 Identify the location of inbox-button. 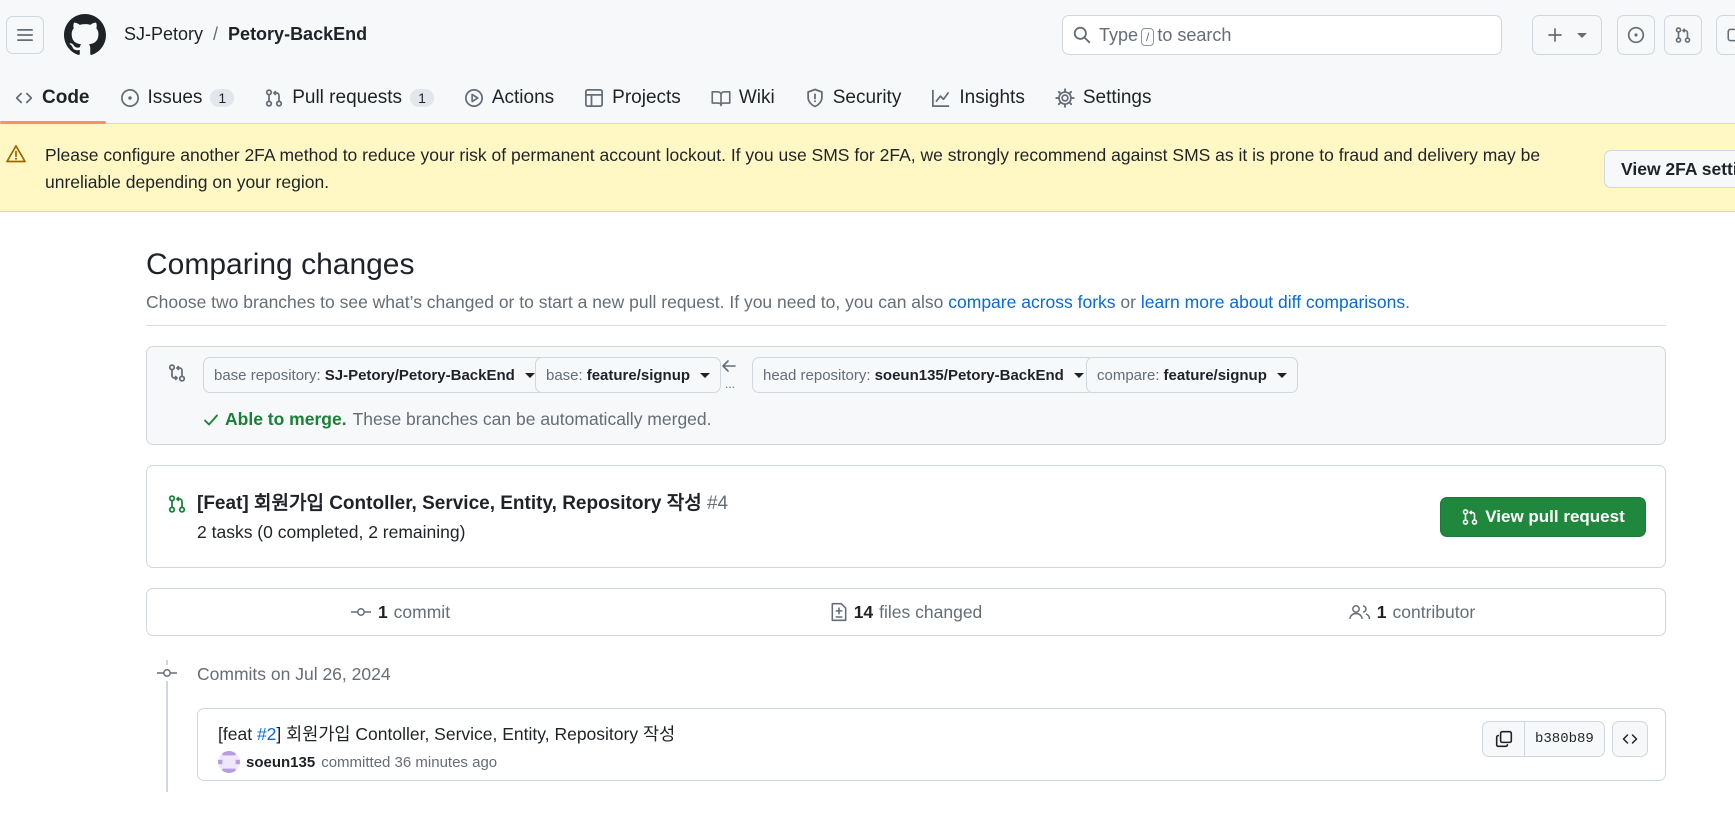
(1725, 35).